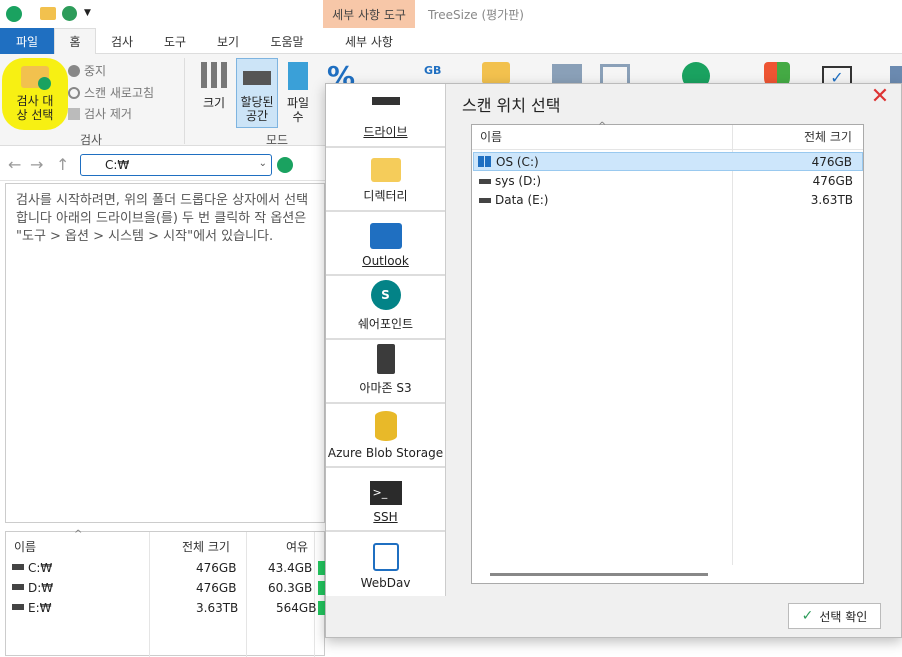 The width and height of the screenshot is (902, 657). What do you see at coordinates (385, 236) in the screenshot?
I see `outlook-icon` at bounding box center [385, 236].